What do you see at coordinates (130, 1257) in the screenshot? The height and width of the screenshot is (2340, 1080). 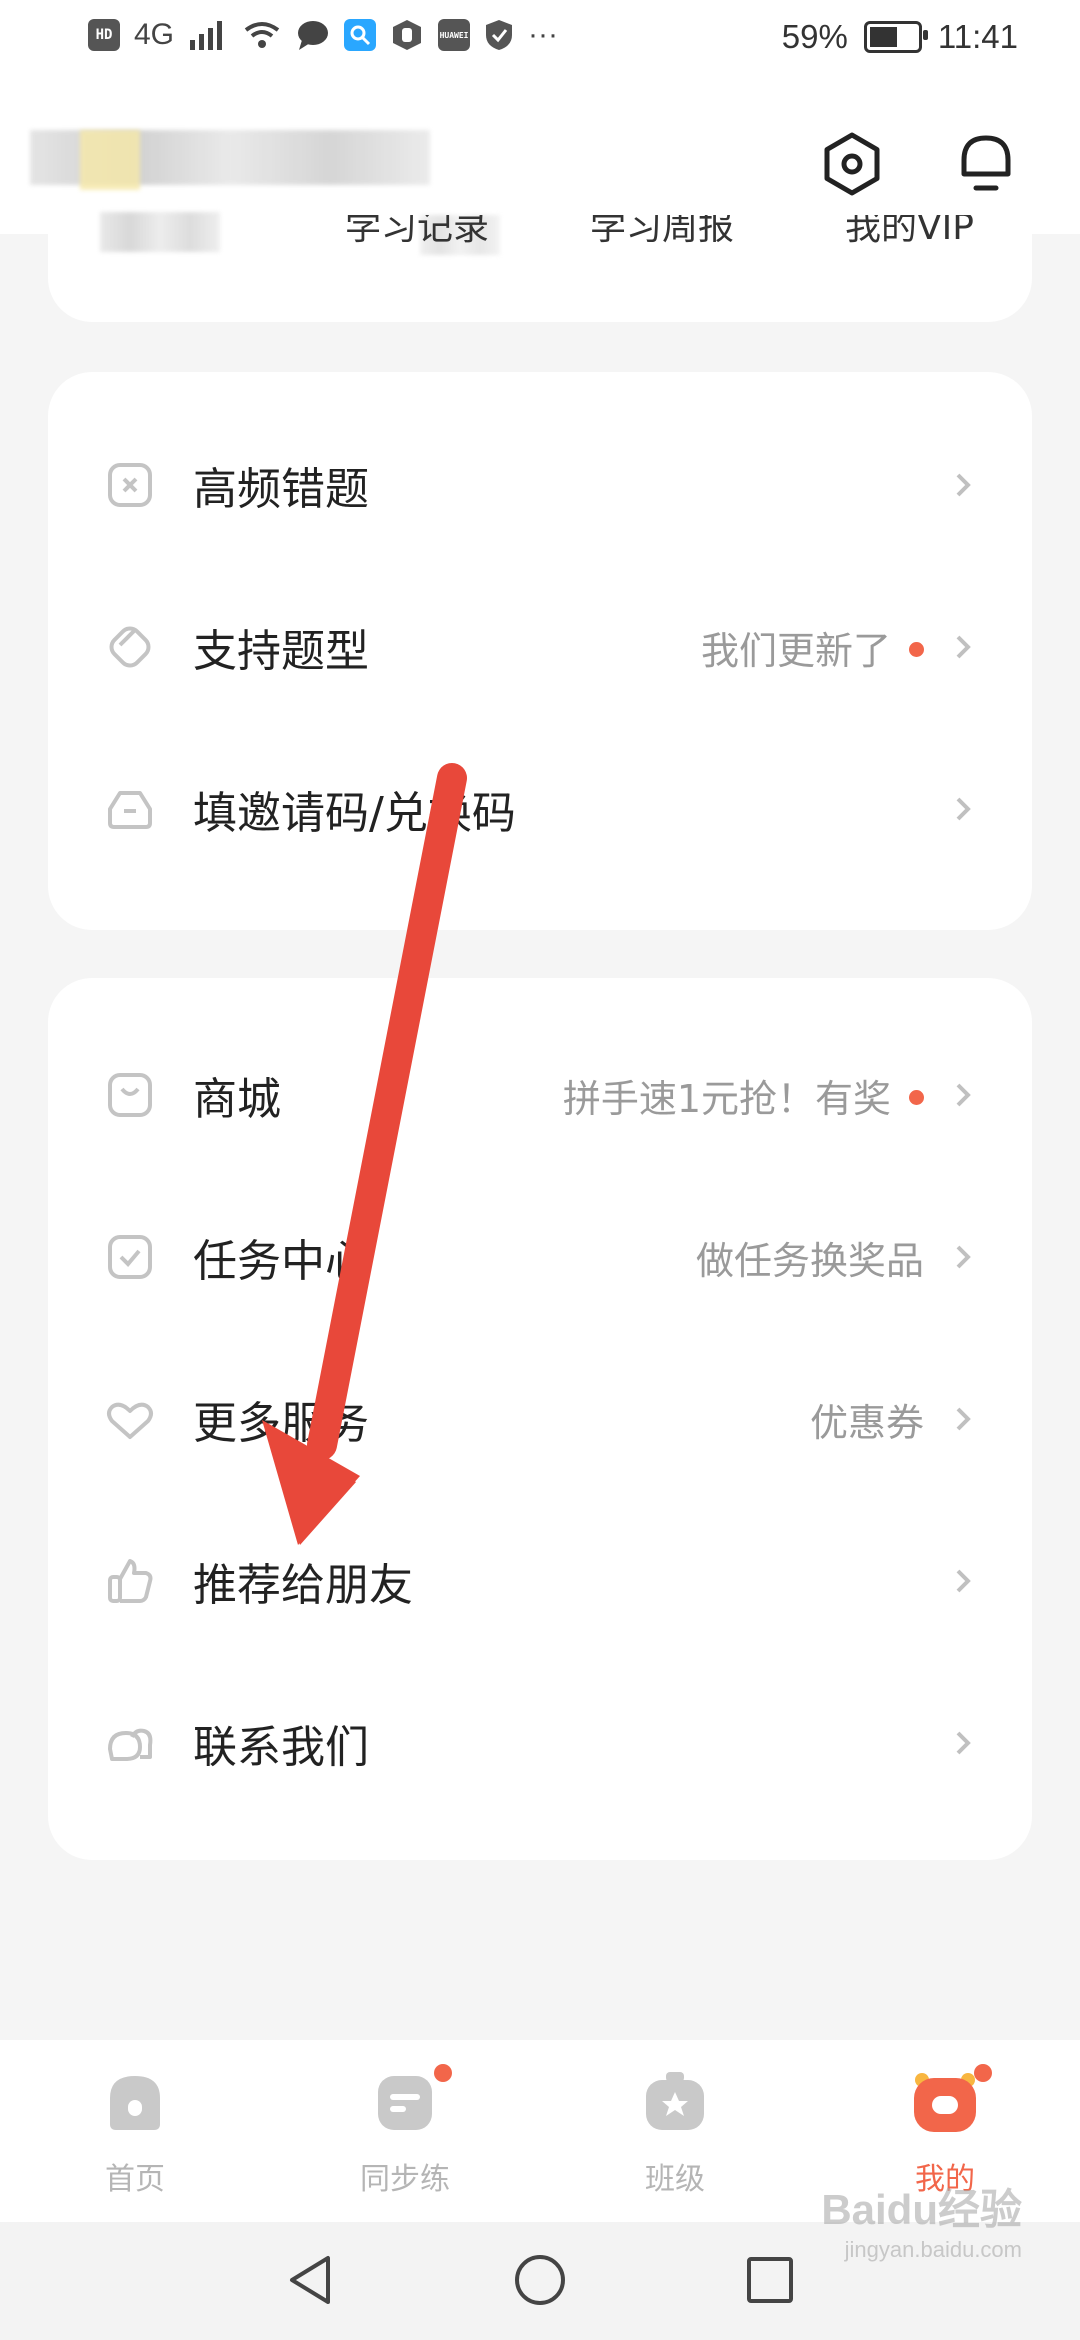 I see `task-center-icon` at bounding box center [130, 1257].